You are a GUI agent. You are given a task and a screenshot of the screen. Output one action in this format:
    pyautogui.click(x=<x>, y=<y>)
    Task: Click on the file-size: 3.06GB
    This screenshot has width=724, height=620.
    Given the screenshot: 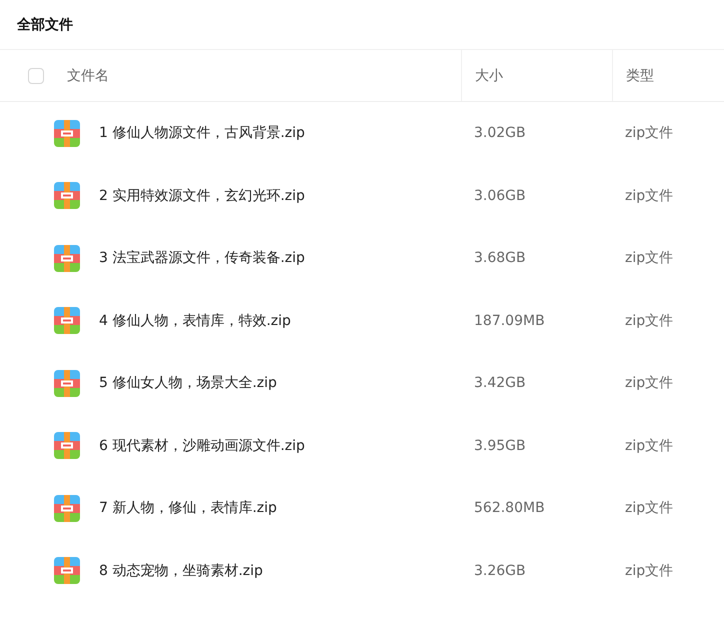 What is the action you would take?
    pyautogui.click(x=500, y=196)
    